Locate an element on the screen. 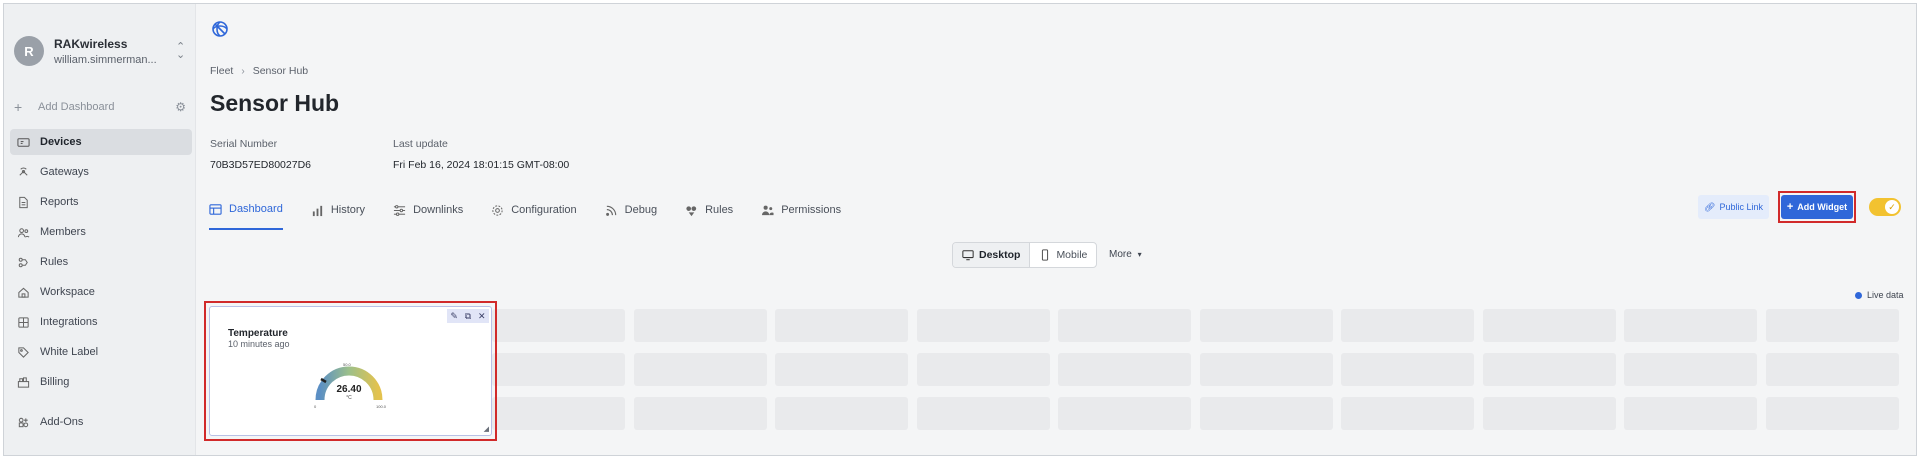 The height and width of the screenshot is (461, 1920). breadcrumb-current: Sensor Hub is located at coordinates (280, 71).